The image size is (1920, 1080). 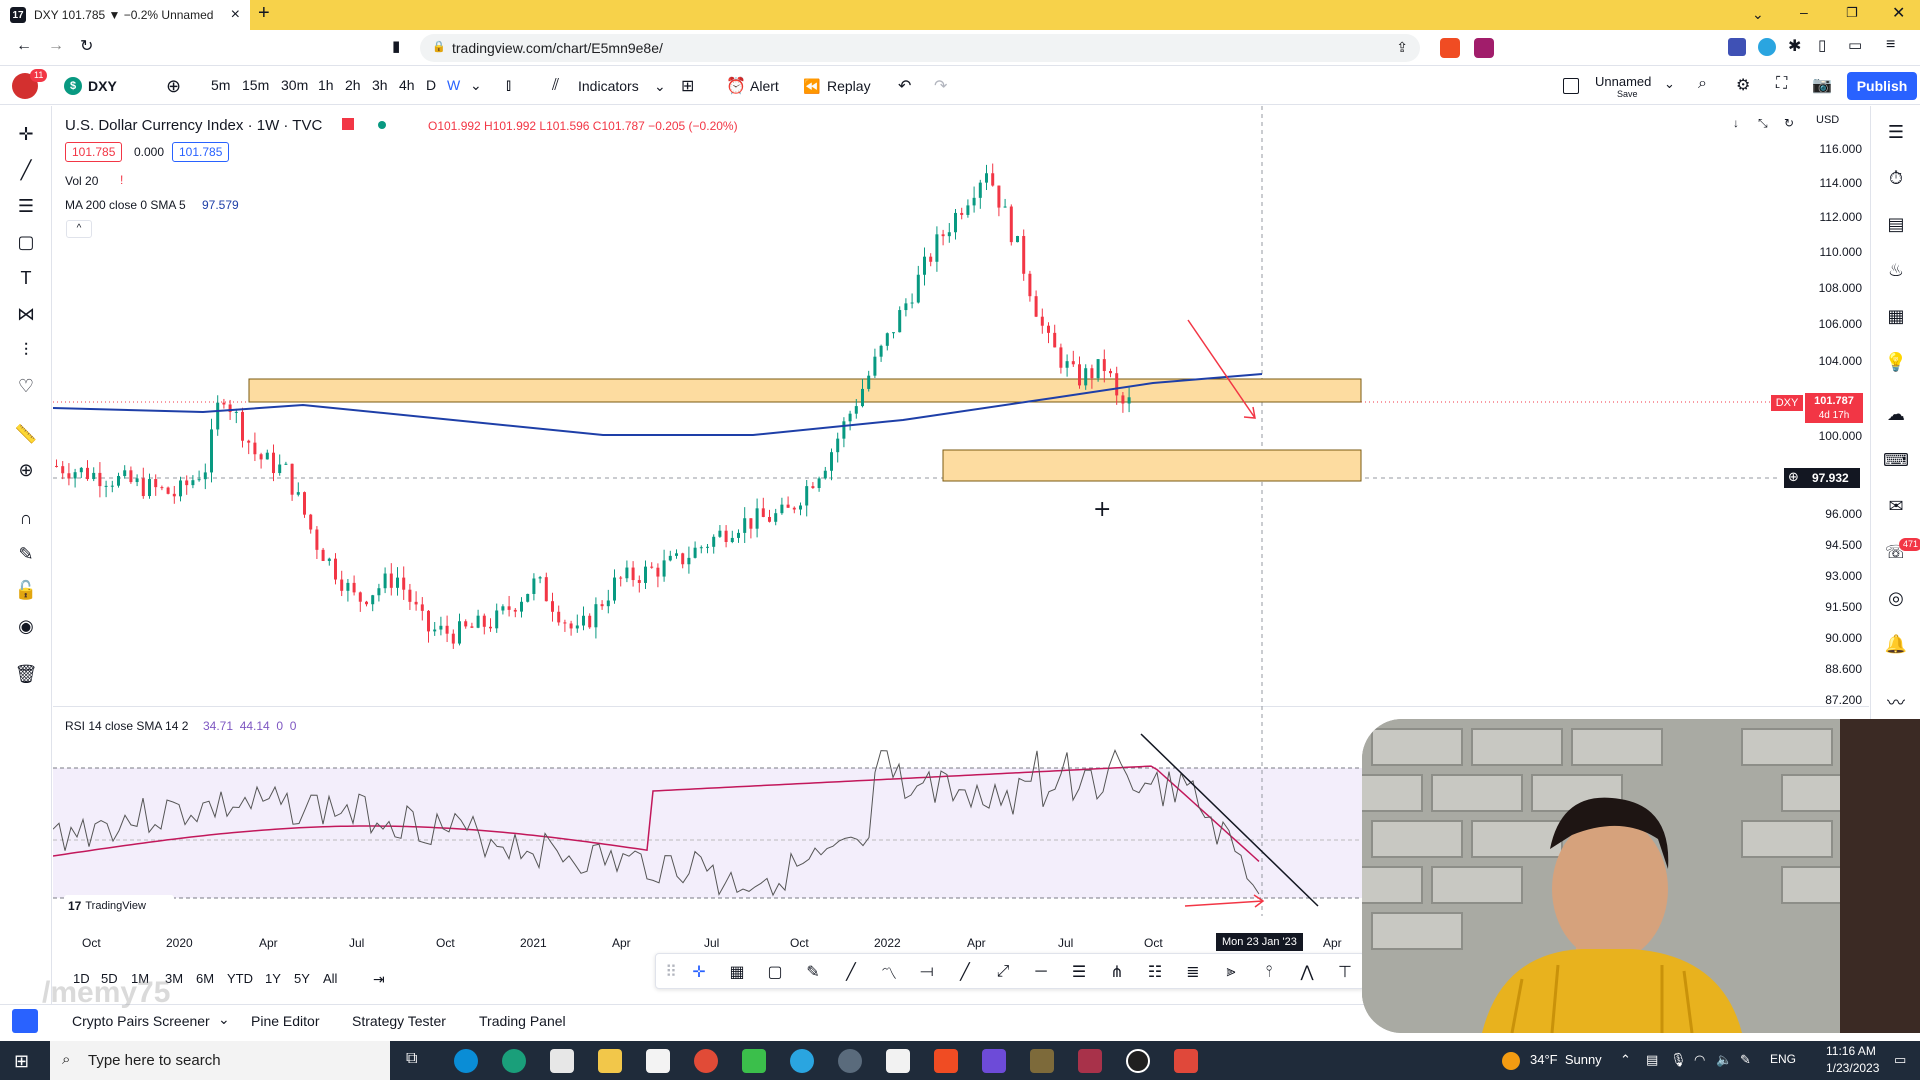 I want to click on ray-tool-icon: ╱, so click(x=965, y=972).